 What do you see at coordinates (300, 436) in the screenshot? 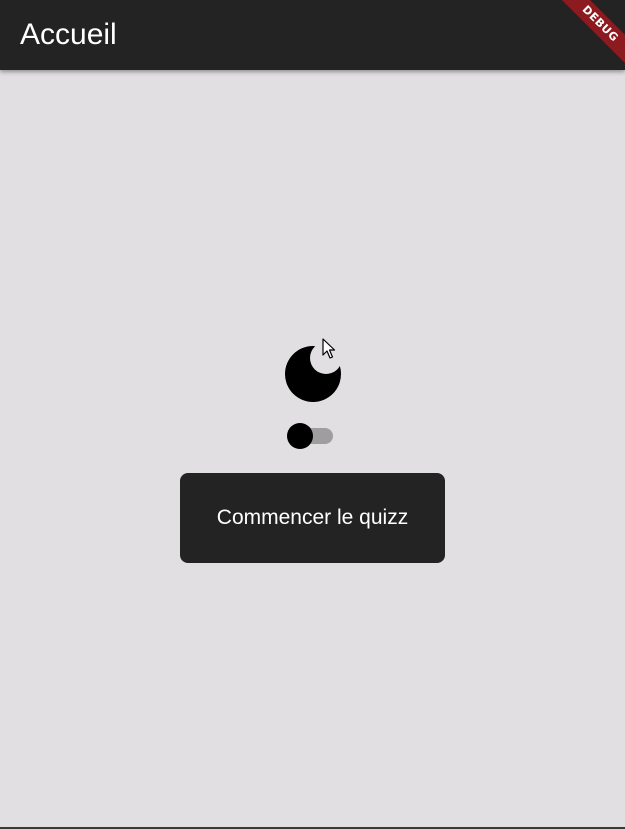
I see `toggle-thumb` at bounding box center [300, 436].